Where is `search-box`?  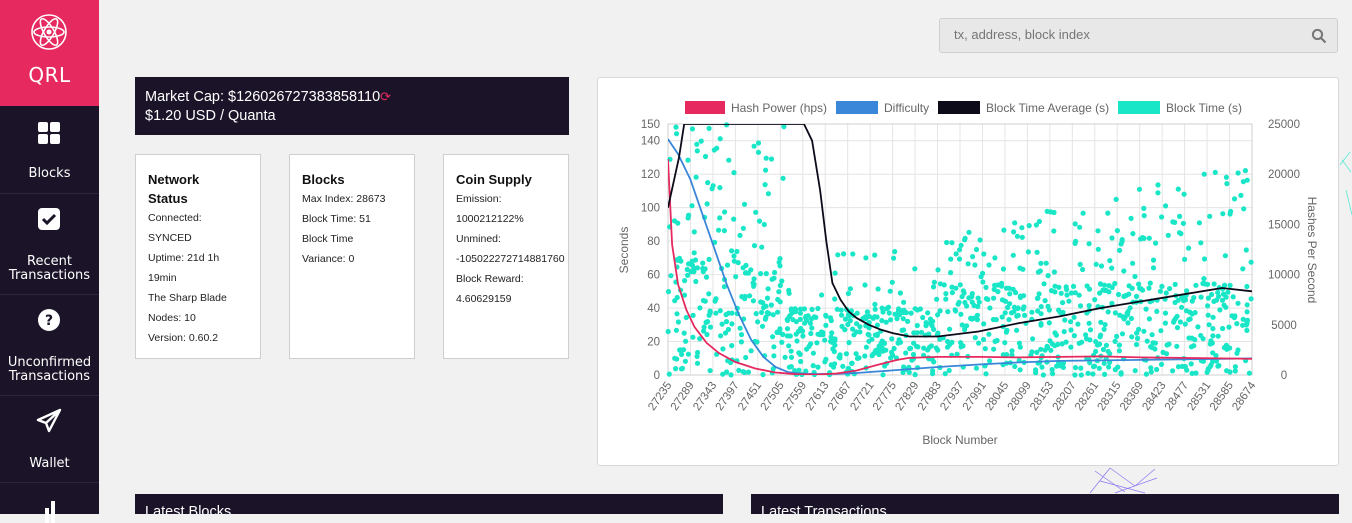 search-box is located at coordinates (1138, 35).